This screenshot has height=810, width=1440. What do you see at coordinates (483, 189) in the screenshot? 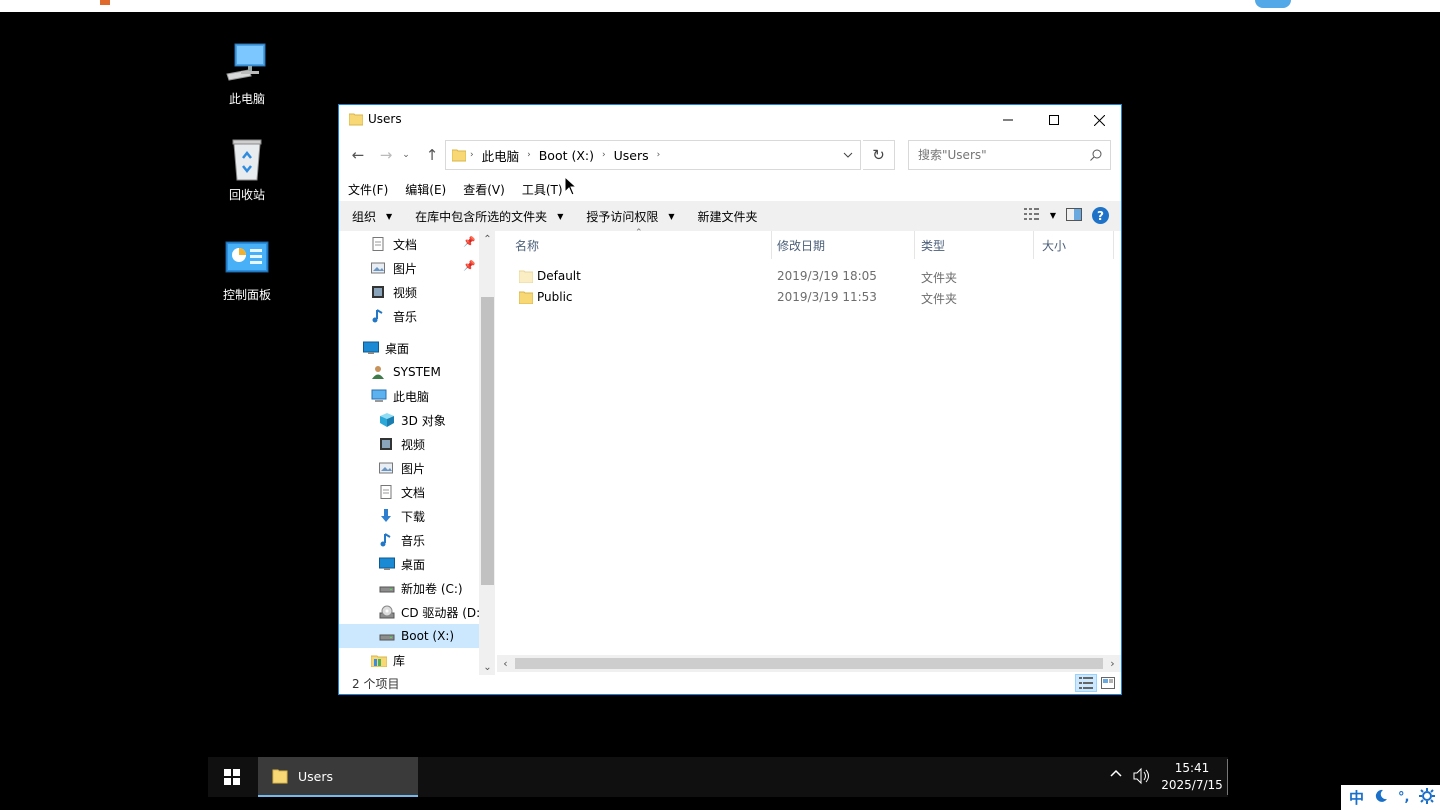
I see `menu-view: 查看(V)` at bounding box center [483, 189].